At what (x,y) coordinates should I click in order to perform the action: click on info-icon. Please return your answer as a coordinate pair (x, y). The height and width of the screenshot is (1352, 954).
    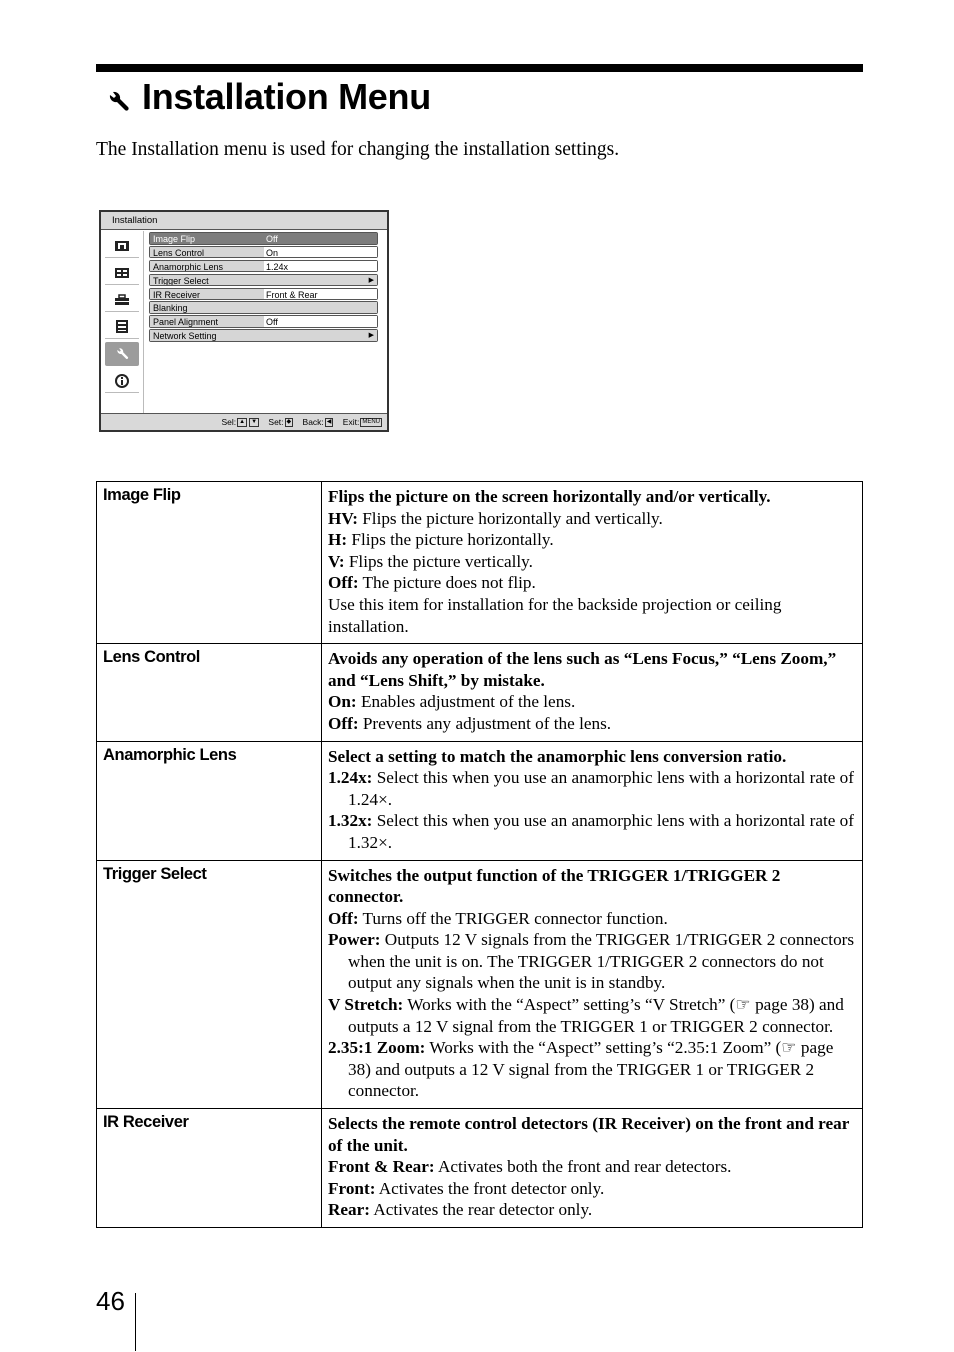
    Looking at the image, I should click on (122, 381).